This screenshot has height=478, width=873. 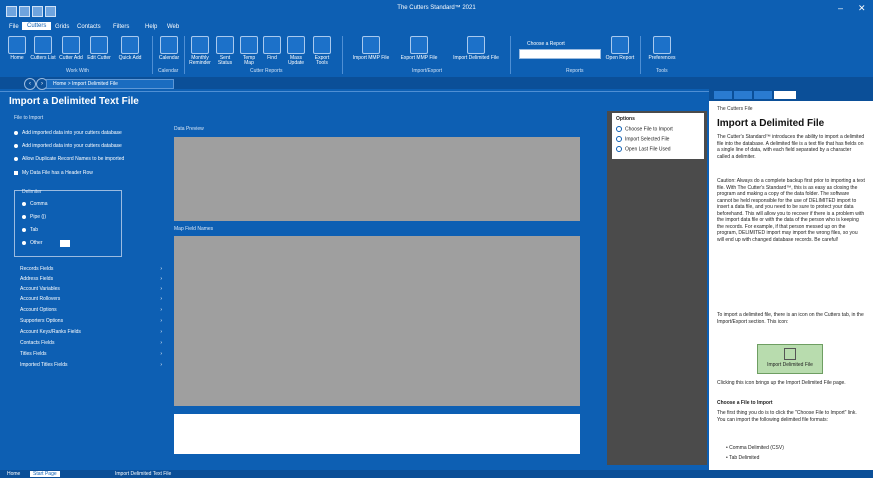 What do you see at coordinates (643, 149) in the screenshot?
I see `open-last-file-link: Open Last File Used` at bounding box center [643, 149].